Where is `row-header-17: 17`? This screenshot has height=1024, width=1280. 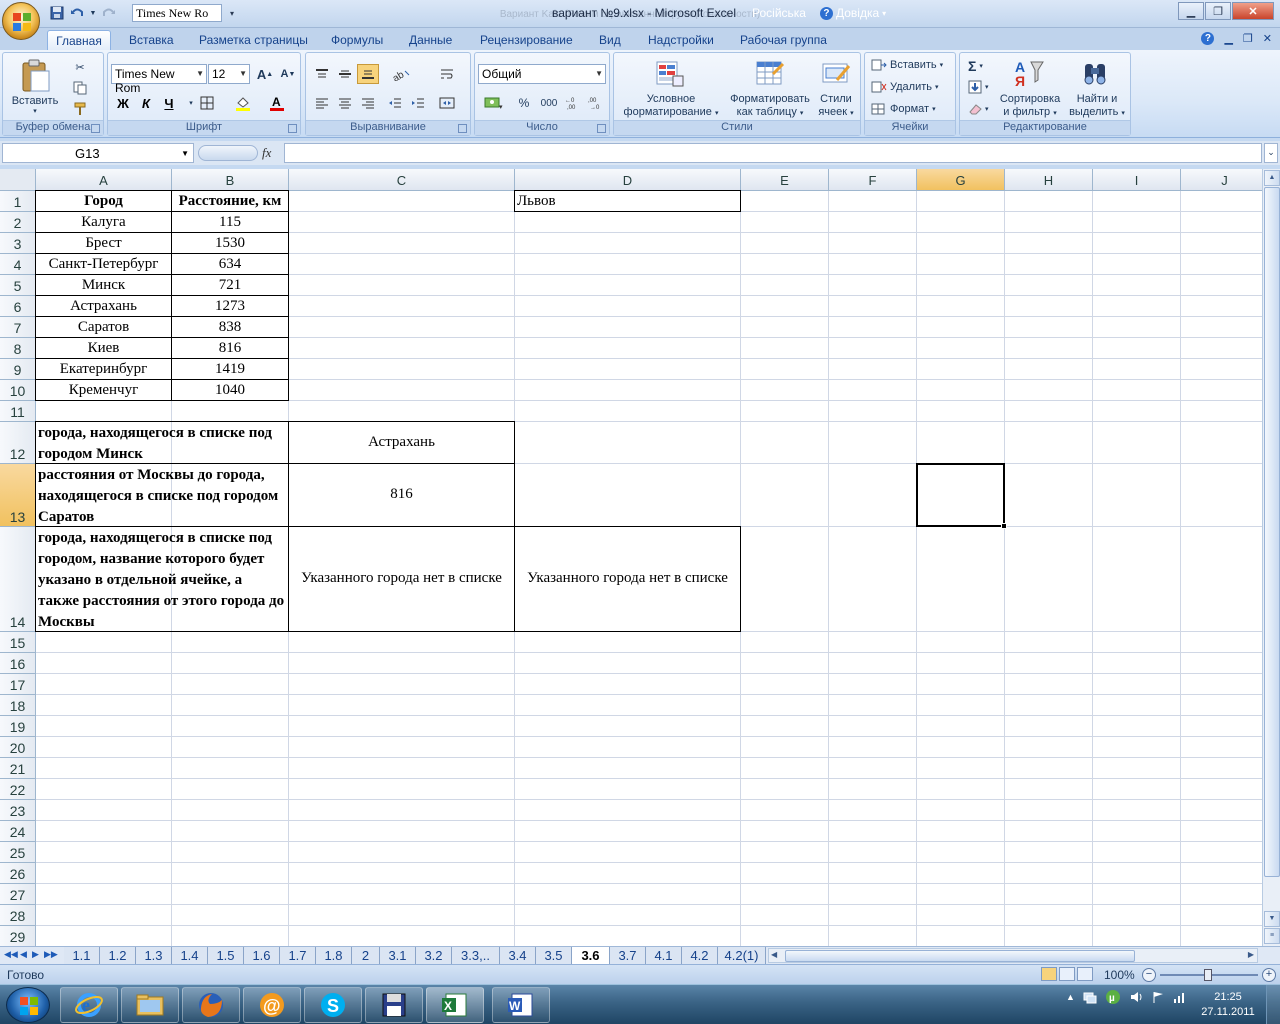
row-header-17: 17 is located at coordinates (18, 684).